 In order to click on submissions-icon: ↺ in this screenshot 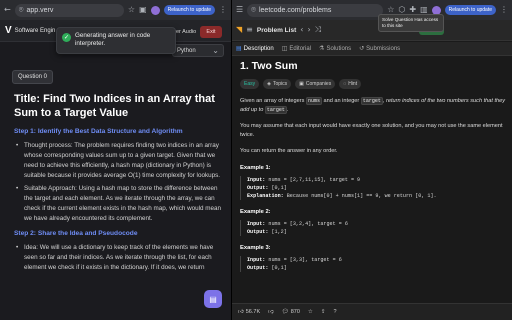, I will do `click(362, 48)`.